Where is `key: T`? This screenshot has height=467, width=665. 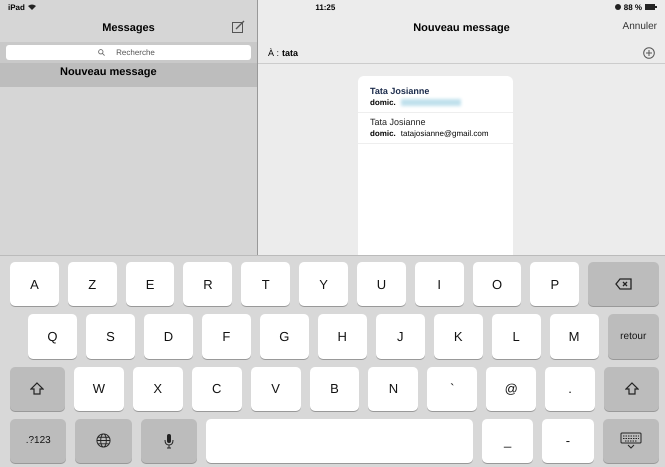
key: T is located at coordinates (265, 284).